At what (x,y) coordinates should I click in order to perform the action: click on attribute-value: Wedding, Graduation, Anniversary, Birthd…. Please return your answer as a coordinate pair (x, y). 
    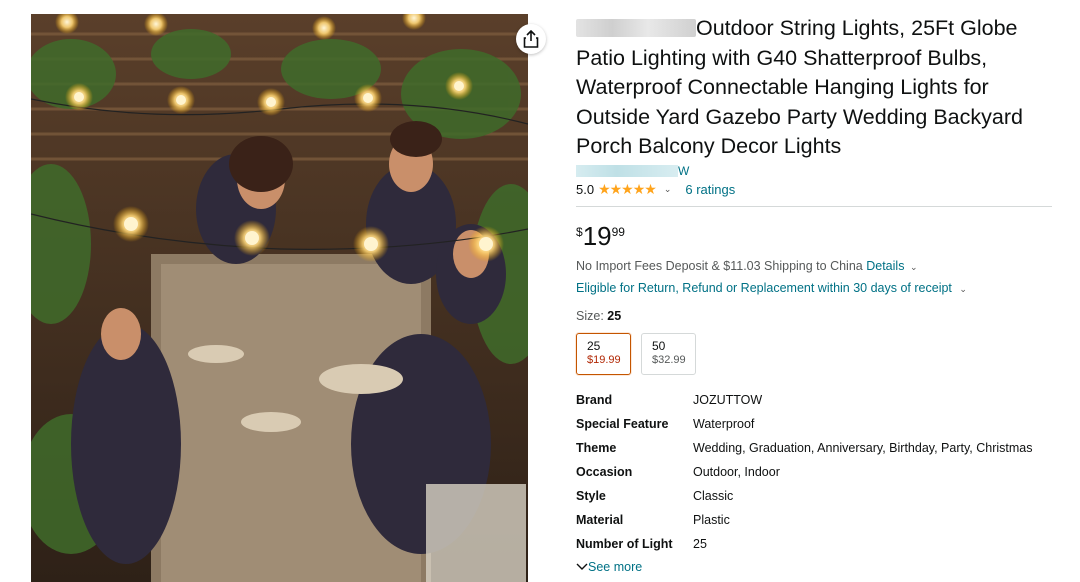
    Looking at the image, I should click on (863, 447).